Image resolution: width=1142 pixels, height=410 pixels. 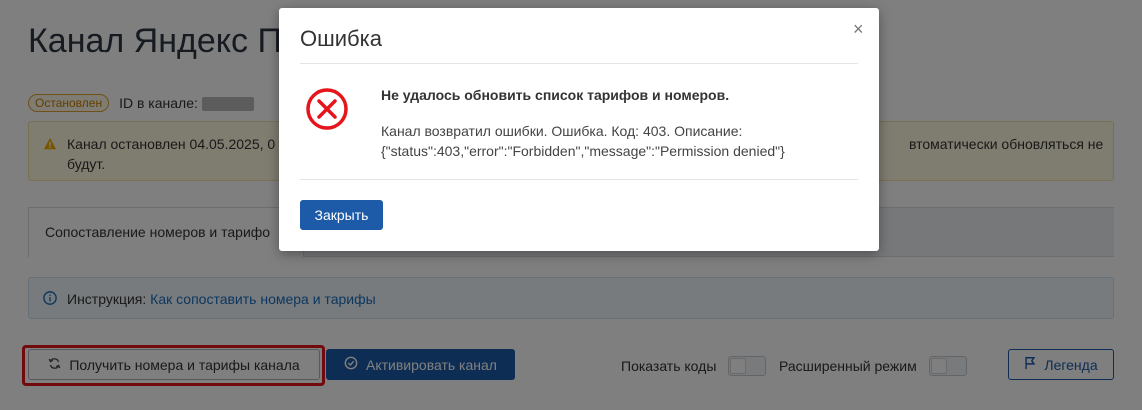 I want to click on close-icon: ×, so click(x=858, y=29).